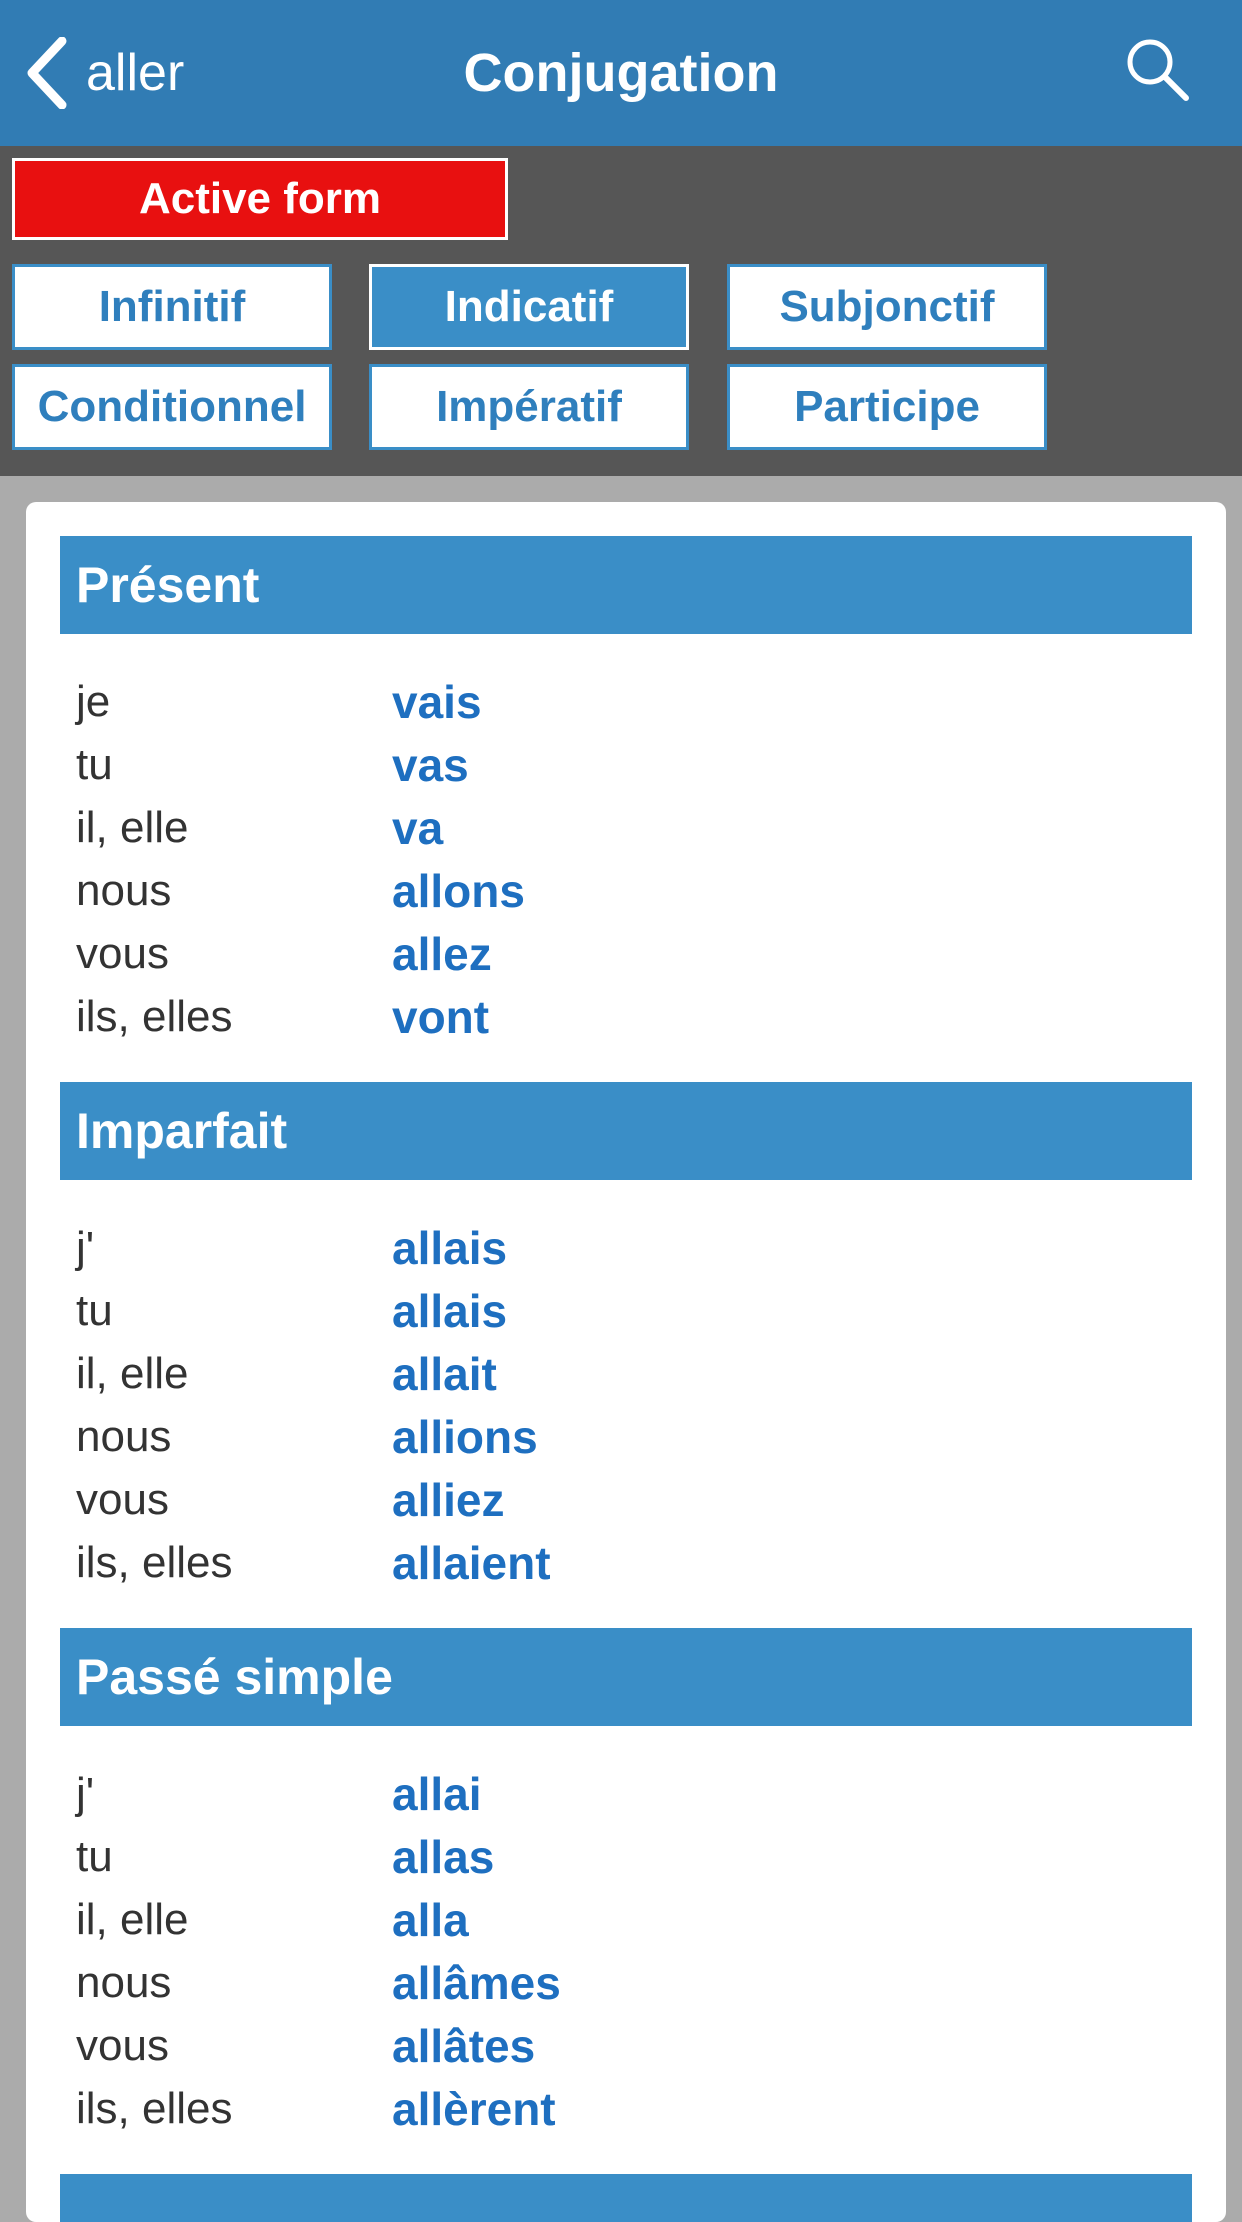 The height and width of the screenshot is (2222, 1242). Describe the element at coordinates (626, 585) in the screenshot. I see `tense-header: Présent` at that location.